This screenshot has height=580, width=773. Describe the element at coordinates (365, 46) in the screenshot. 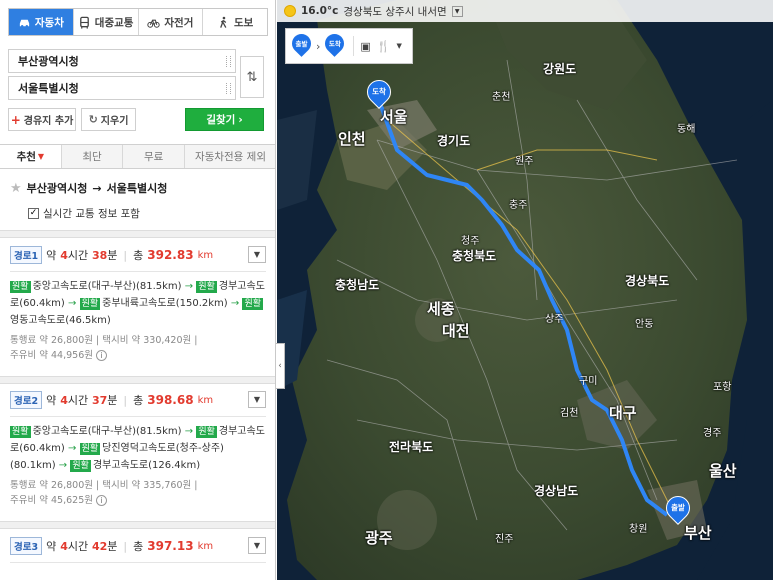

I see `bus-icon: ▣` at that location.